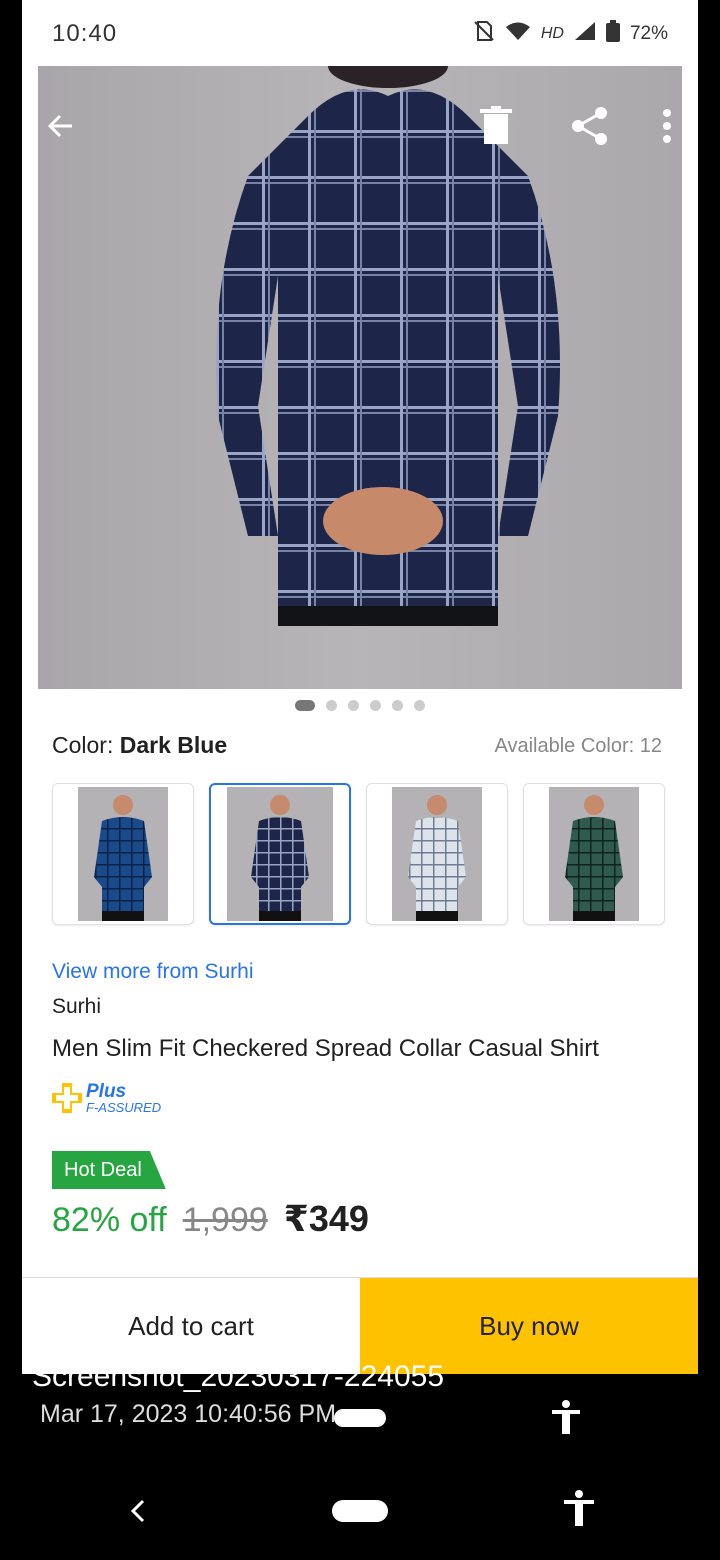 The height and width of the screenshot is (1560, 720). Describe the element at coordinates (484, 34) in the screenshot. I see `no-sim-icon` at that location.